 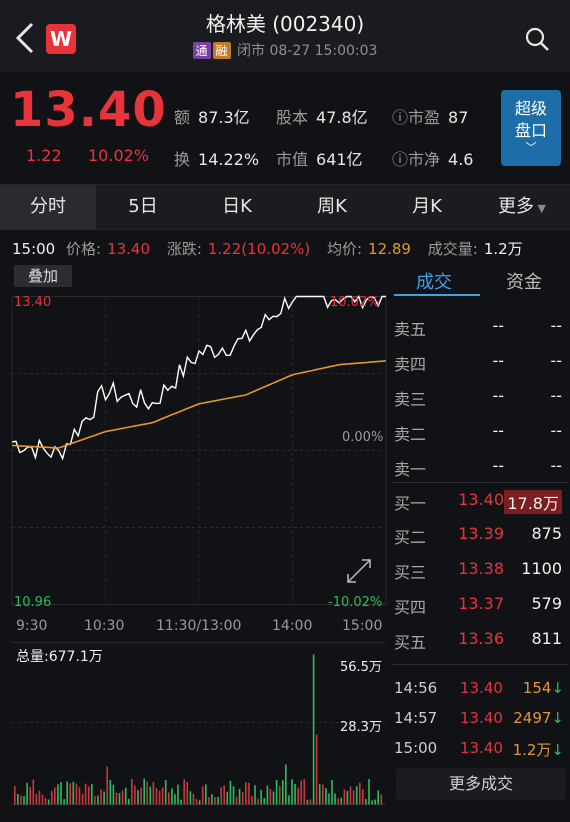 What do you see at coordinates (478, 362) in the screenshot?
I see `ask-row: 卖四 -- --` at bounding box center [478, 362].